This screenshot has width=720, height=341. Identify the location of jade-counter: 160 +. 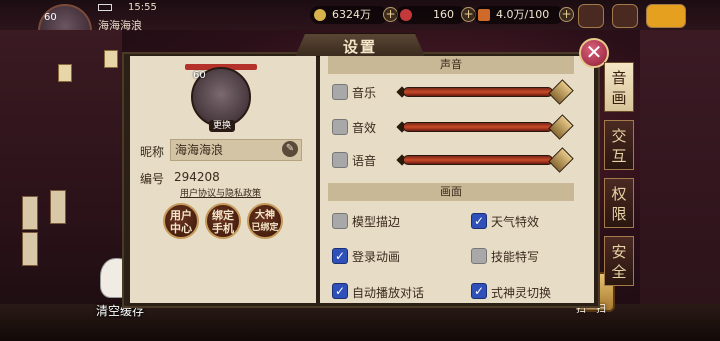
(436, 15).